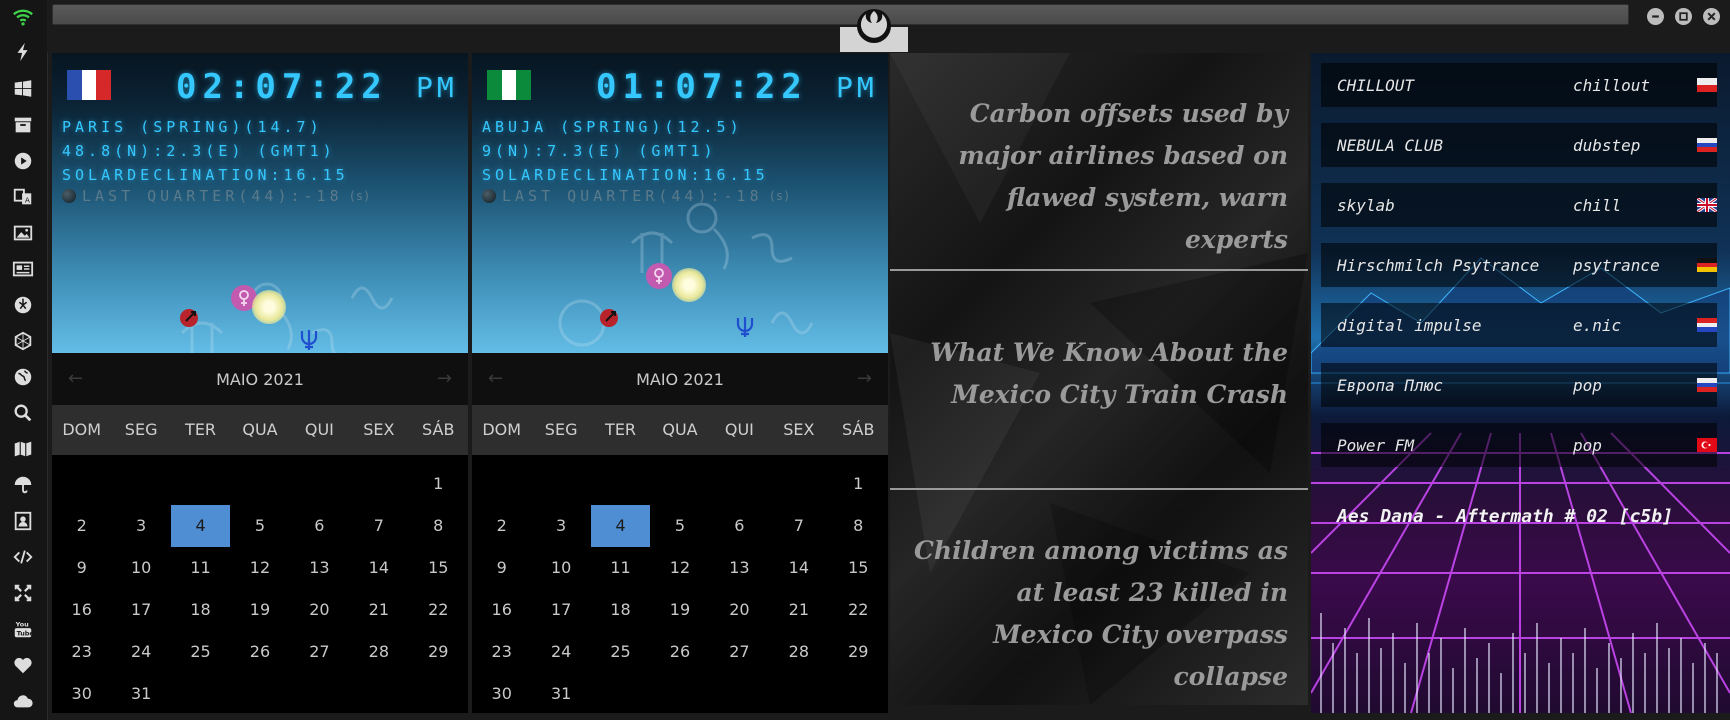  I want to click on radio-station: Европа Плюс pop, so click(1519, 385).